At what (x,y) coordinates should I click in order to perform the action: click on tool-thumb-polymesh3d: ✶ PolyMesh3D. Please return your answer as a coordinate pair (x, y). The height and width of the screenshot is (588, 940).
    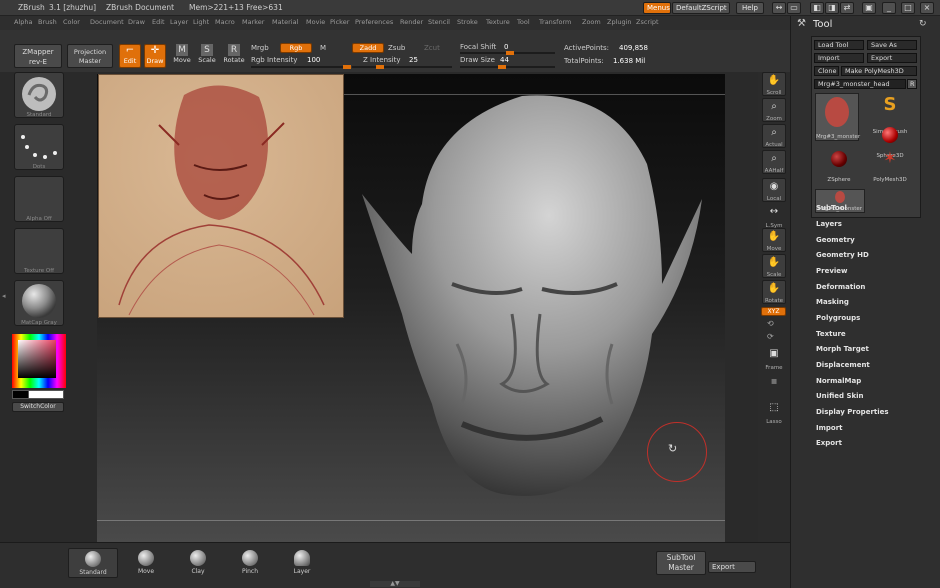
    Looking at the image, I should click on (890, 165).